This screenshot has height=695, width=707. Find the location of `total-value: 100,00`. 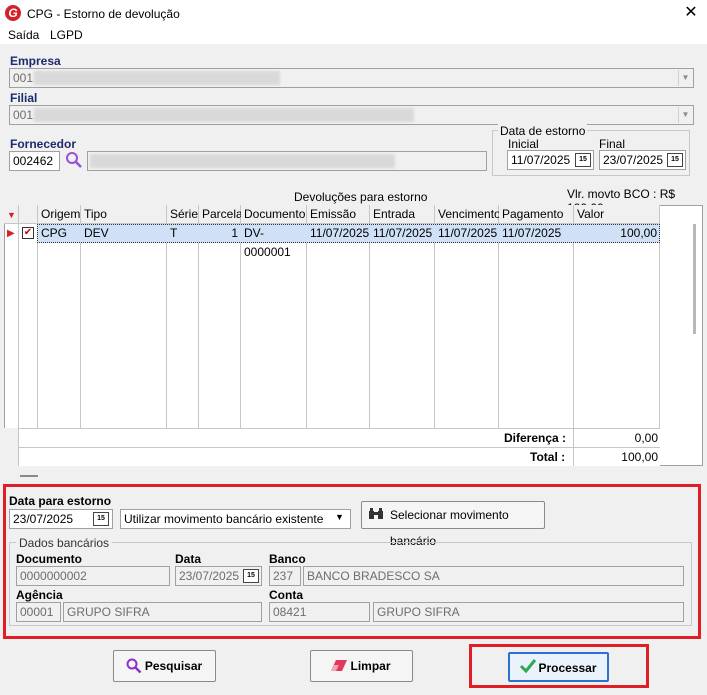

total-value: 100,00 is located at coordinates (639, 457).